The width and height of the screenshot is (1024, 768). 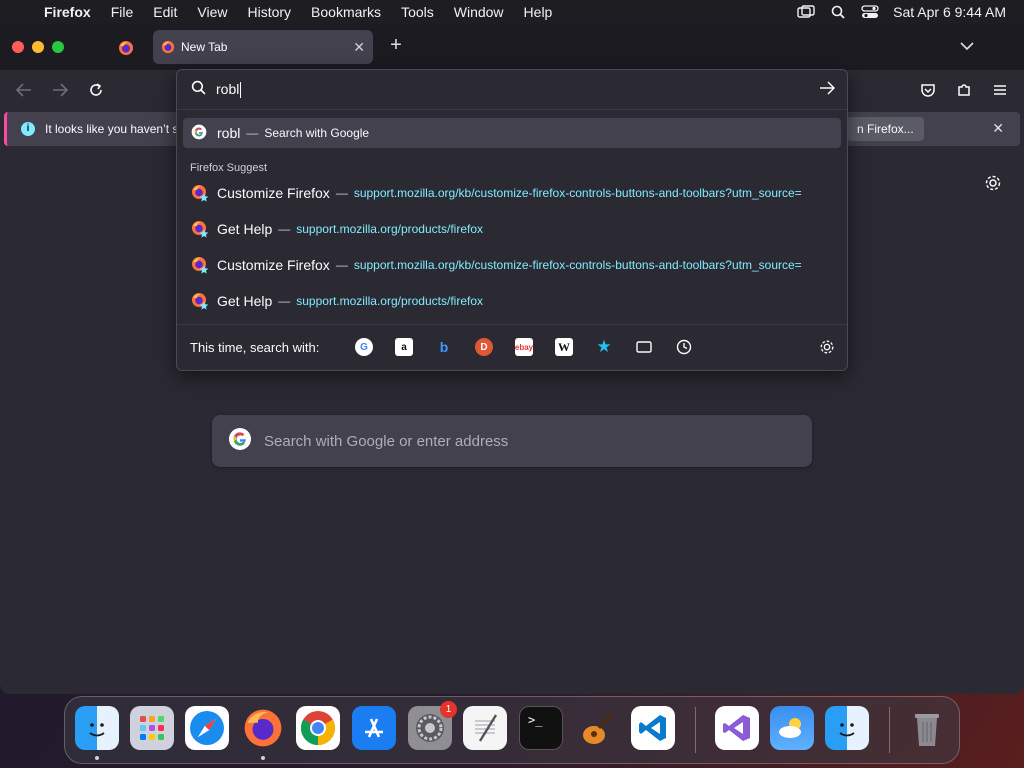 I want to click on duckduckgo-icon: D, so click(x=484, y=347).